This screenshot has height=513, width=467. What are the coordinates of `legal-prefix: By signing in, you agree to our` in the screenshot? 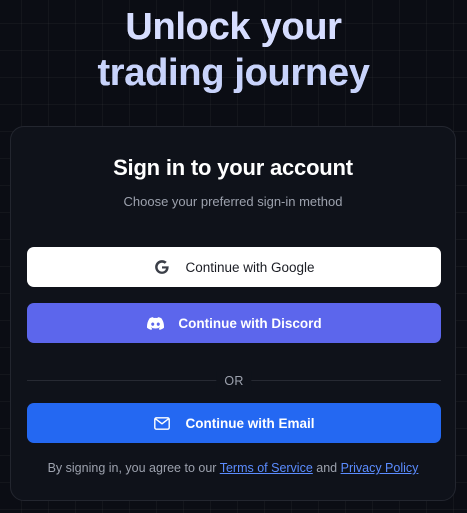 It's located at (133, 468).